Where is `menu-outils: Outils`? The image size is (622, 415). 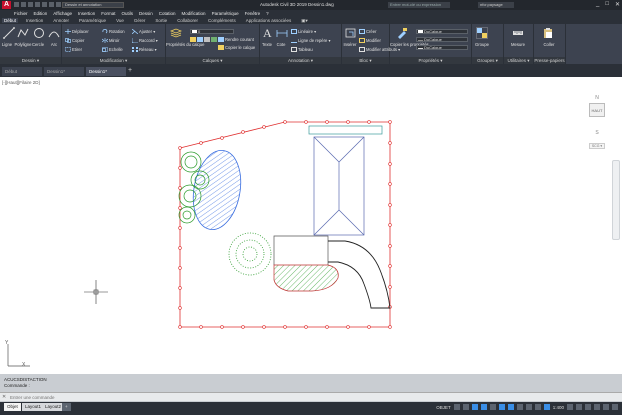 menu-outils: Outils is located at coordinates (128, 13).